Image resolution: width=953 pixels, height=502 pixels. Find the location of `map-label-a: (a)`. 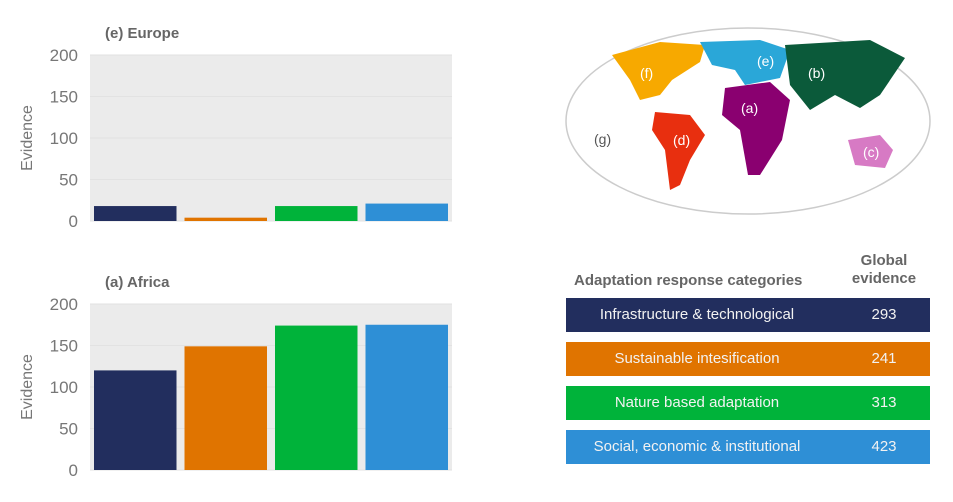

map-label-a: (a) is located at coordinates (749, 108).